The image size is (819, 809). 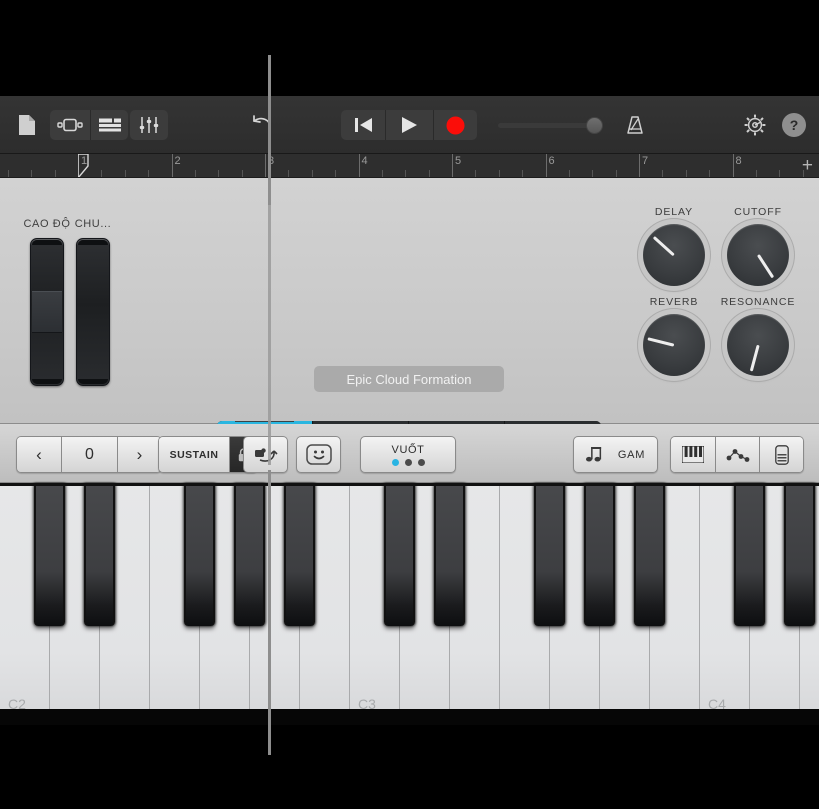 I want to click on ruler-bar-number: 4, so click(x=364, y=161).